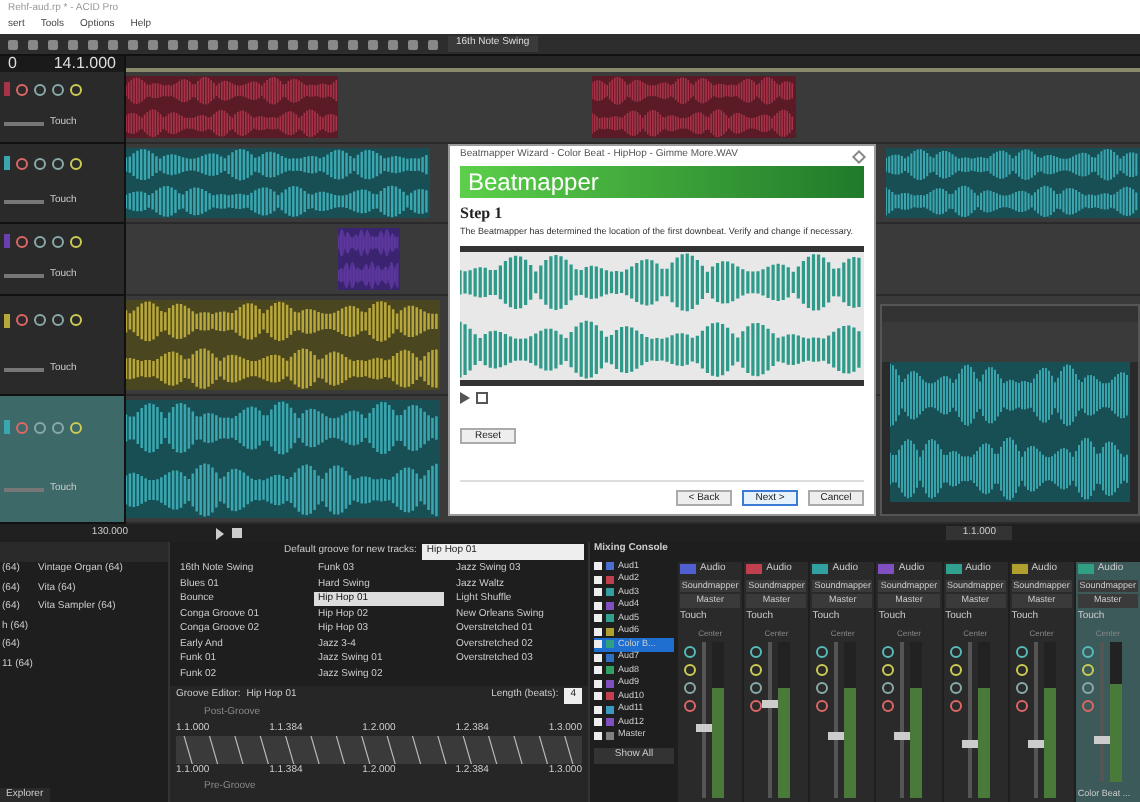  Describe the element at coordinates (482, 397) in the screenshot. I see `stop-icon` at that location.